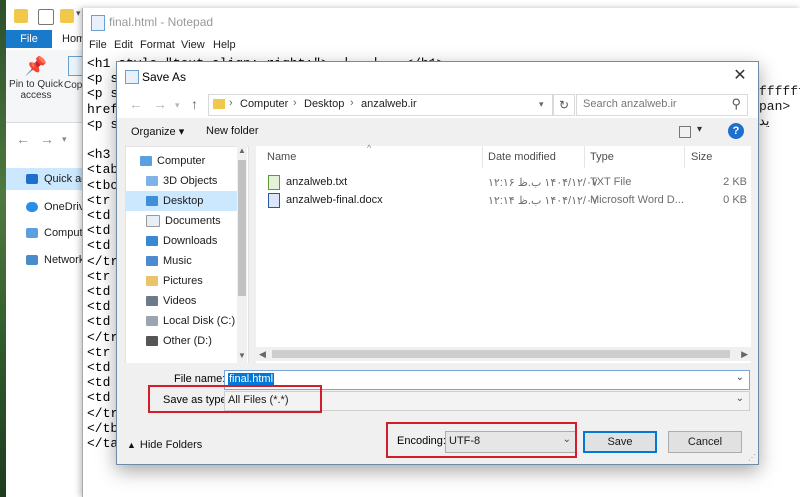 The width and height of the screenshot is (800, 497). Describe the element at coordinates (131, 445) in the screenshot. I see `chevron-up-icon: ▲` at that location.